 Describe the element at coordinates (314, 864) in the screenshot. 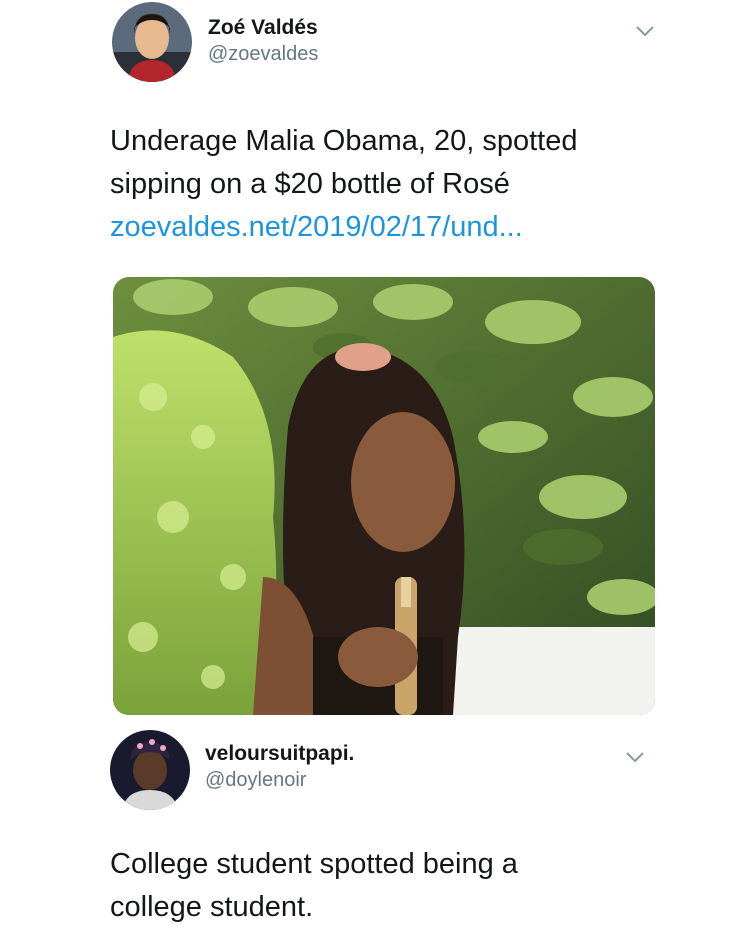

I see `tweet-text-line: College student spotted being a` at that location.